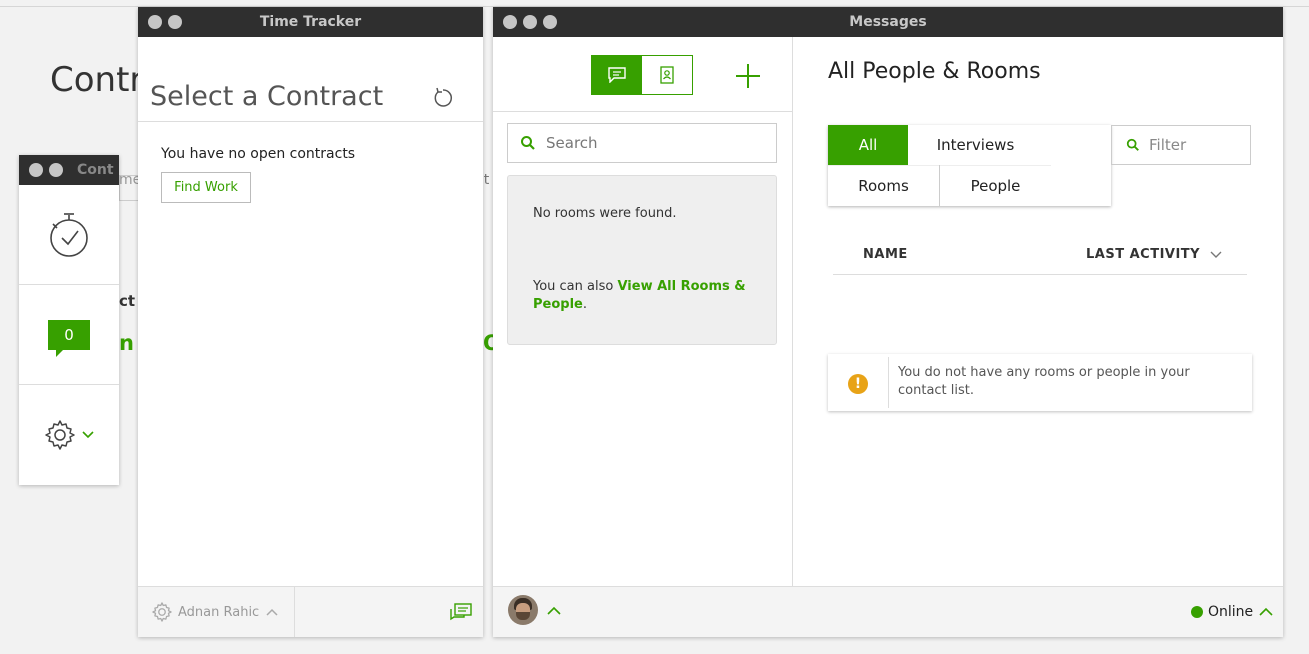 The image size is (1309, 654). Describe the element at coordinates (584, 304) in the screenshot. I see `view-all-suffix: .` at that location.